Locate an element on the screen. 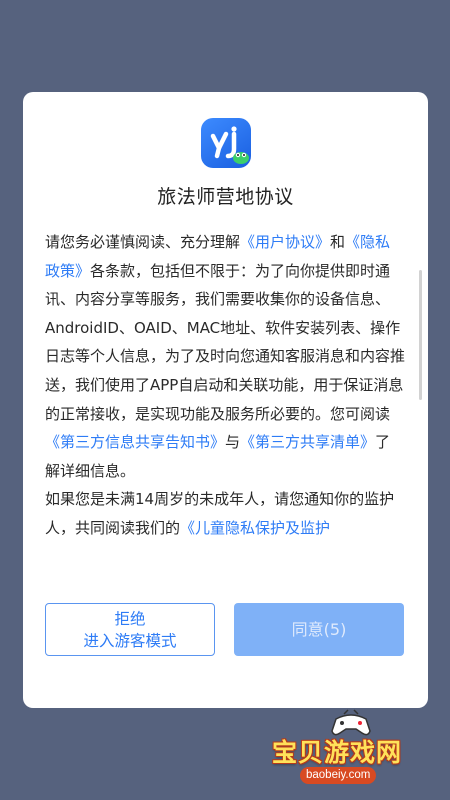  policy-link: 《第三方共享清单》 is located at coordinates (307, 442).